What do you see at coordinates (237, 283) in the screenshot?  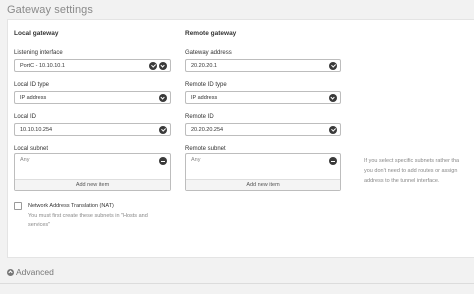 I see `divider` at bounding box center [237, 283].